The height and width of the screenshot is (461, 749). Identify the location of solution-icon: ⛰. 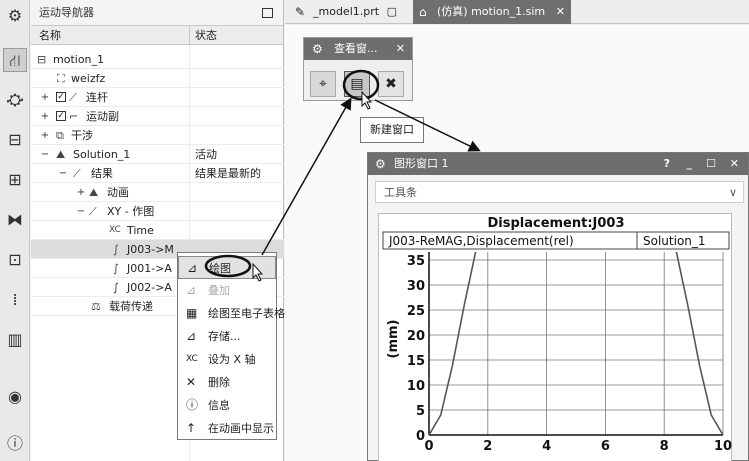
(61, 154).